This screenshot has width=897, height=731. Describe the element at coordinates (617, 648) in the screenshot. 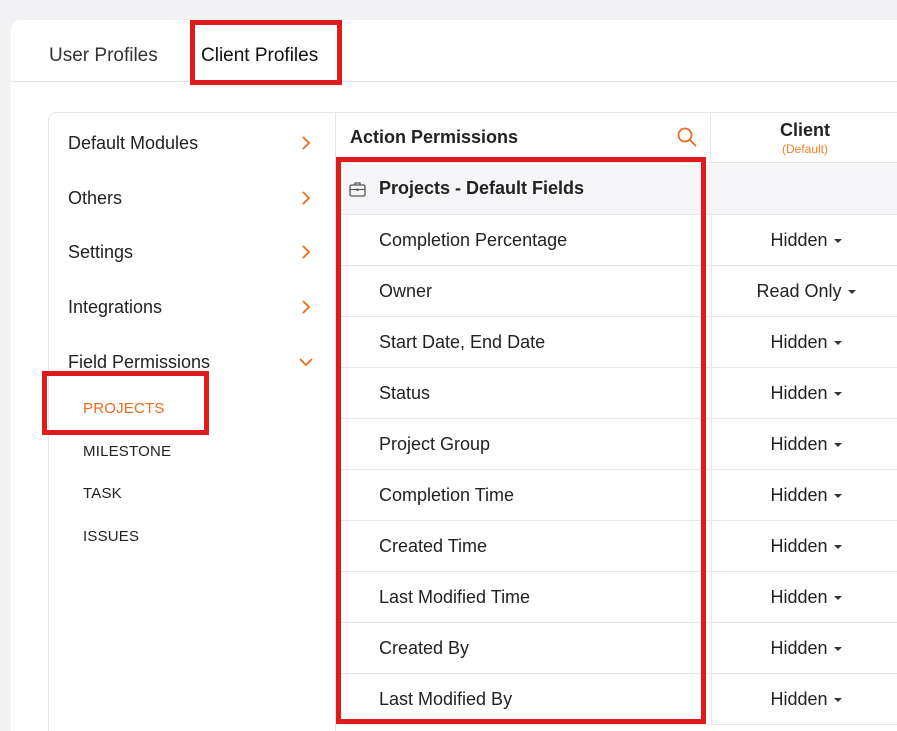

I see `table-row: Created By Hidden` at that location.